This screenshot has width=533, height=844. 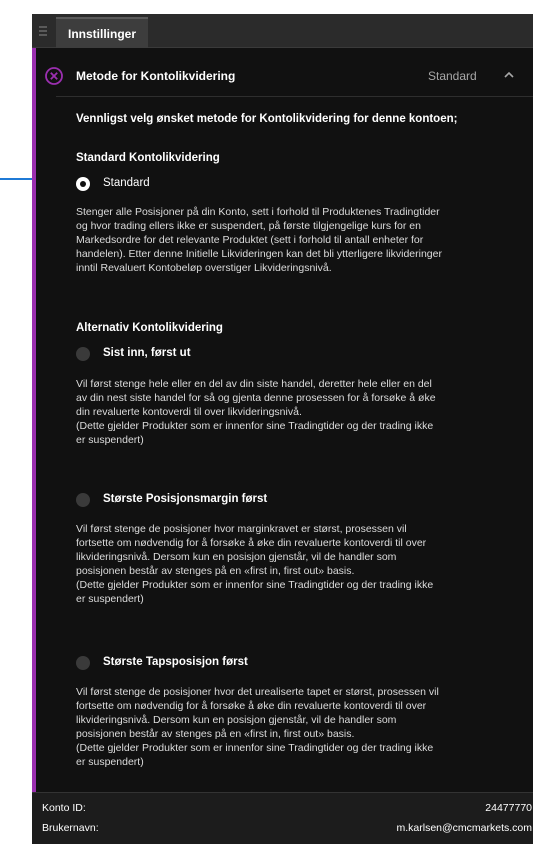 What do you see at coordinates (452, 76) in the screenshot?
I see `section-current-value: Standard` at bounding box center [452, 76].